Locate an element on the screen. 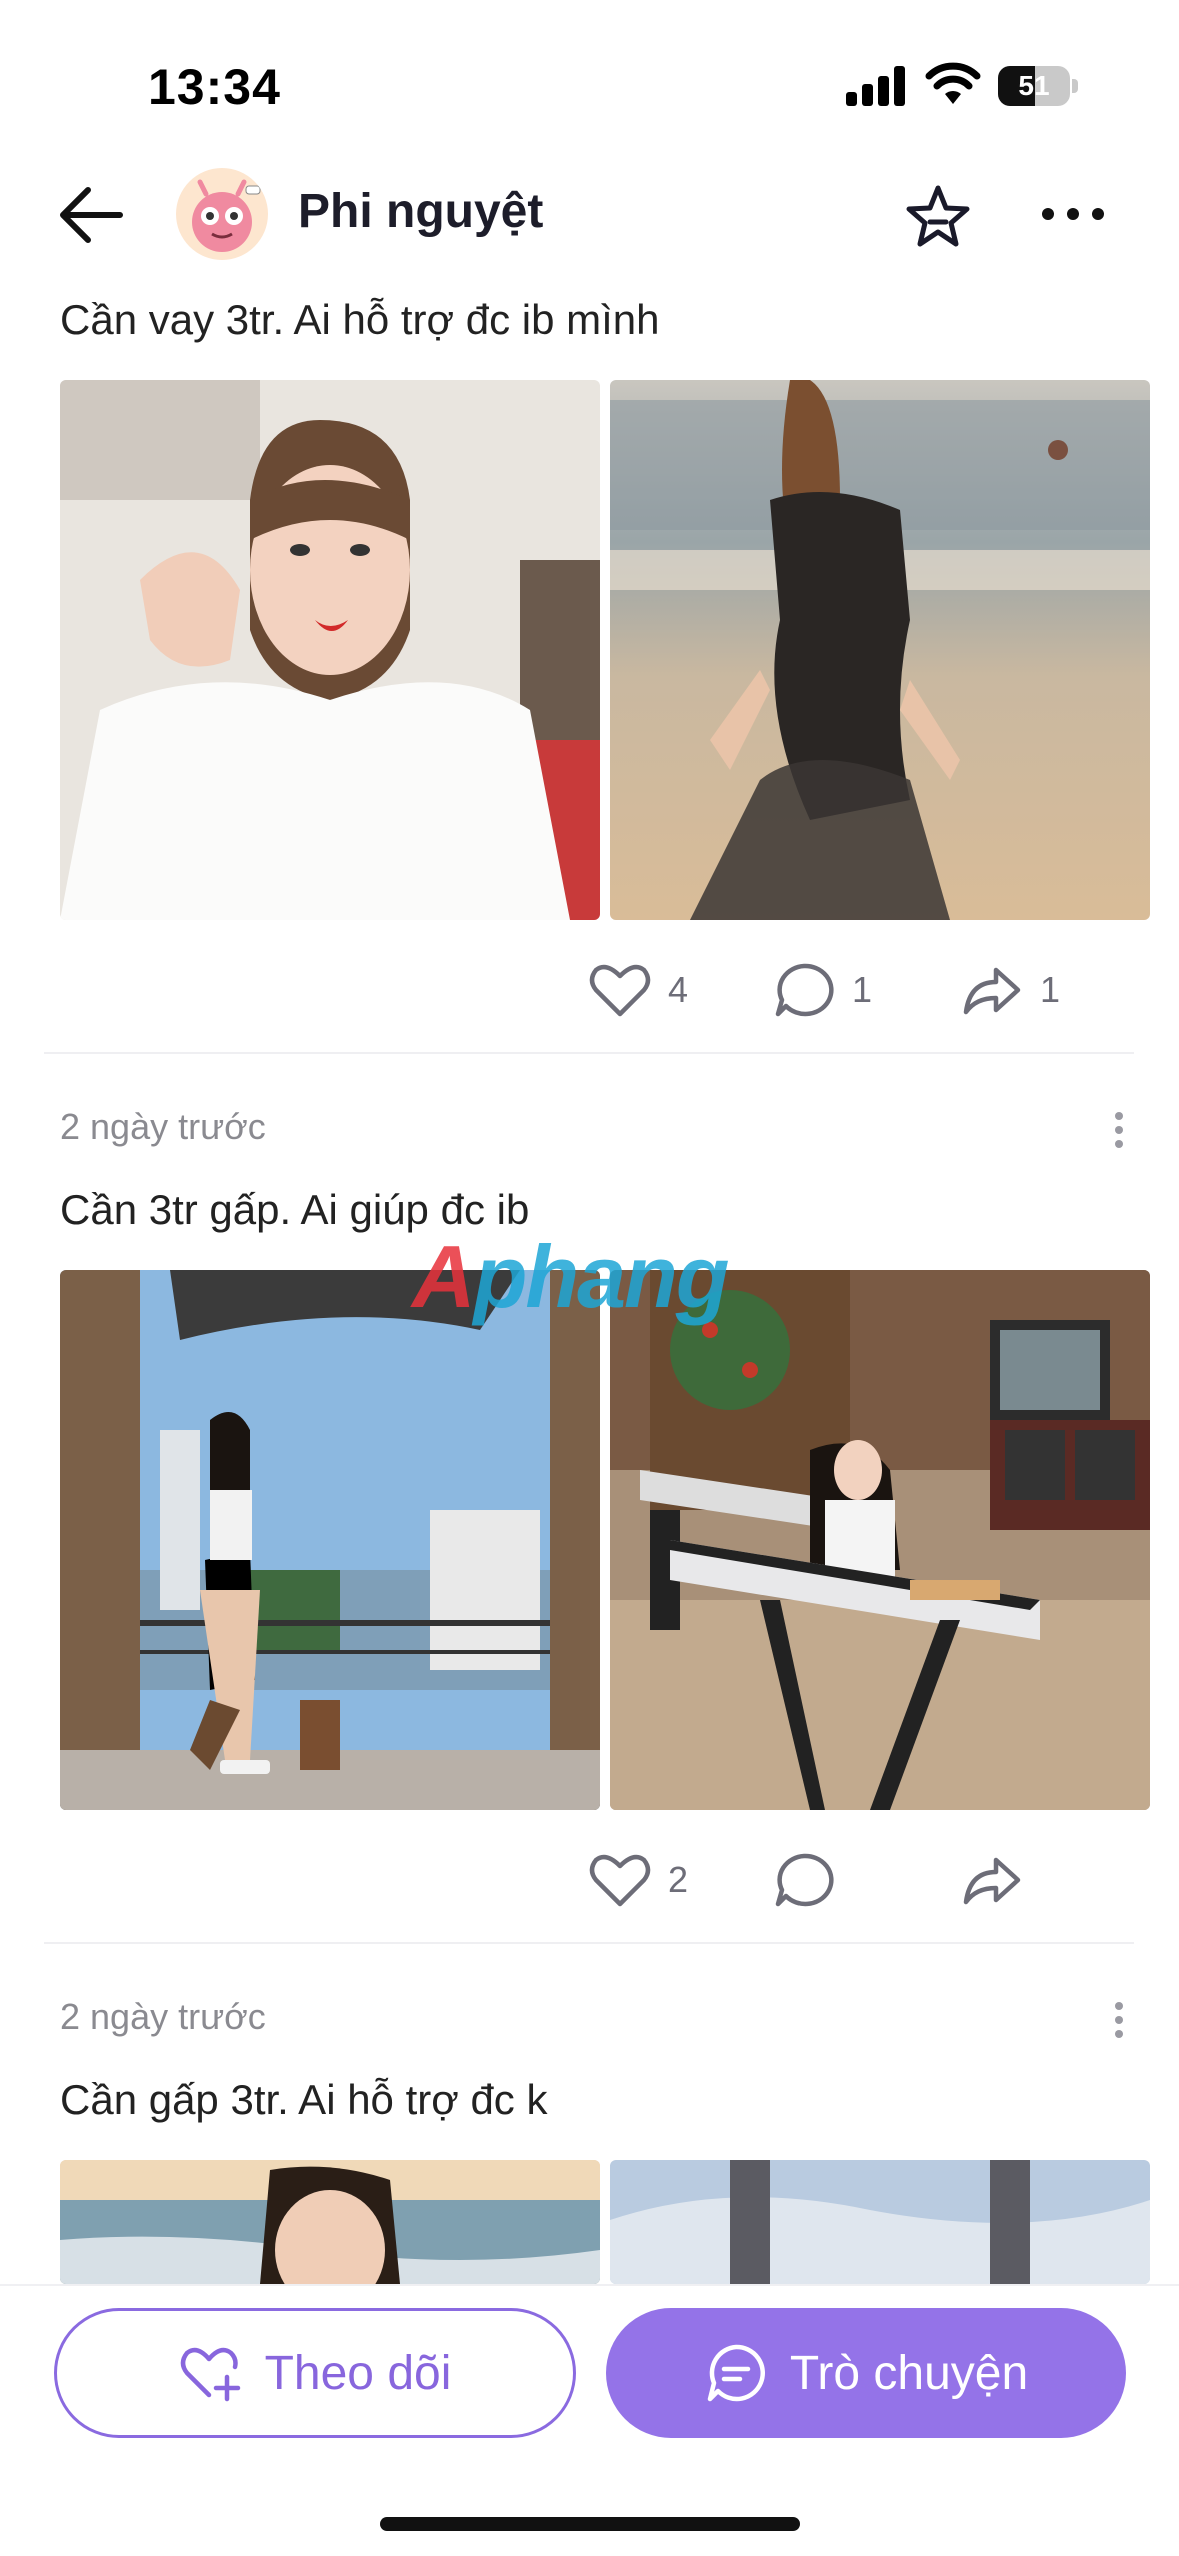 The width and height of the screenshot is (1179, 2556). profile-header: Phi nguyệt is located at coordinates (589, 215).